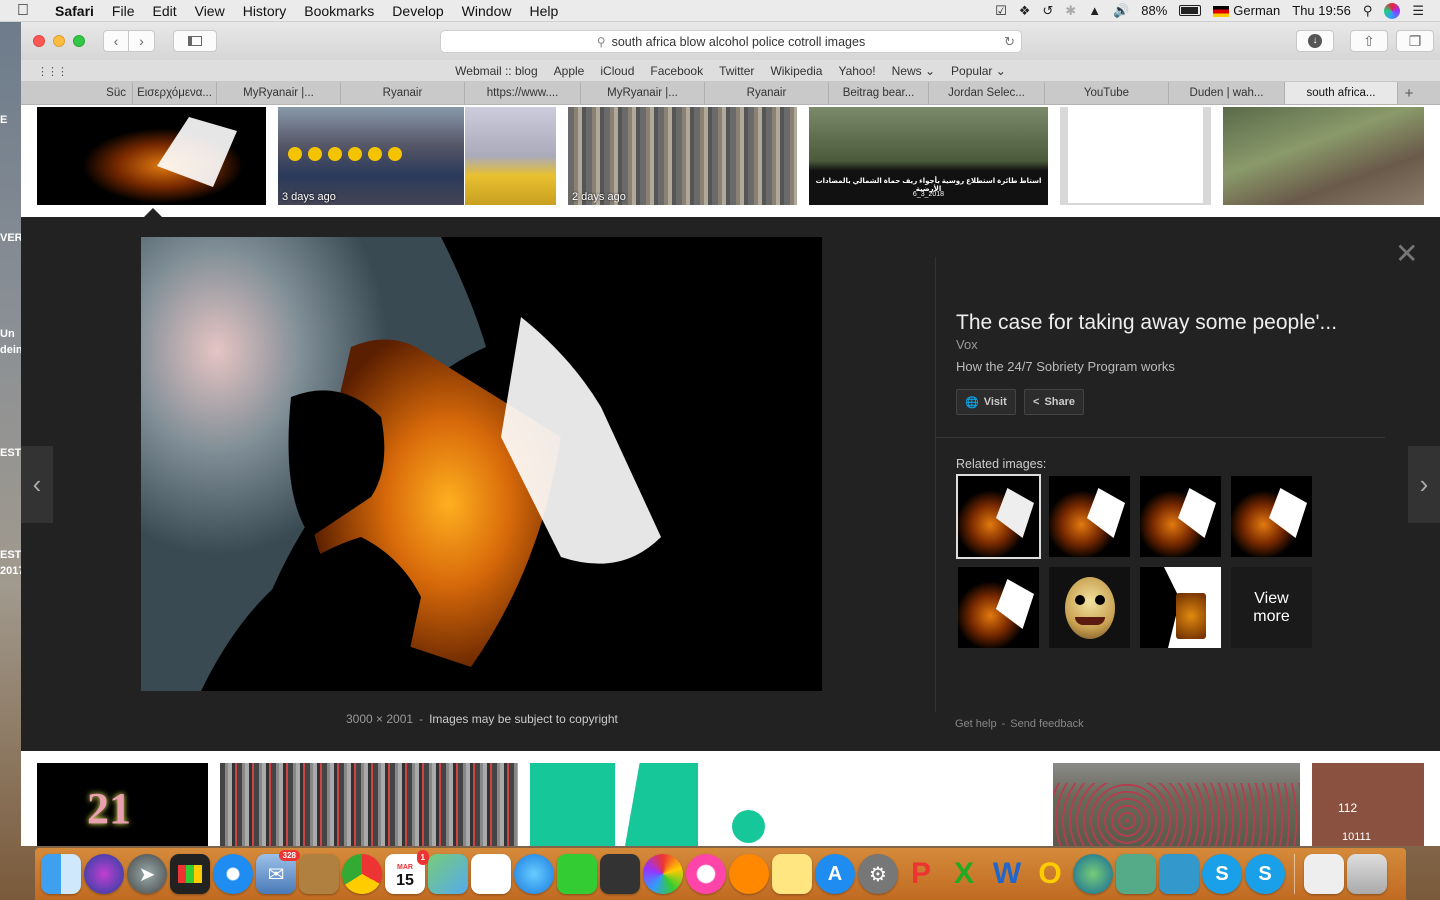 The height and width of the screenshot is (900, 1440). Describe the element at coordinates (1179, 874) in the screenshot. I see `people-icon` at that location.